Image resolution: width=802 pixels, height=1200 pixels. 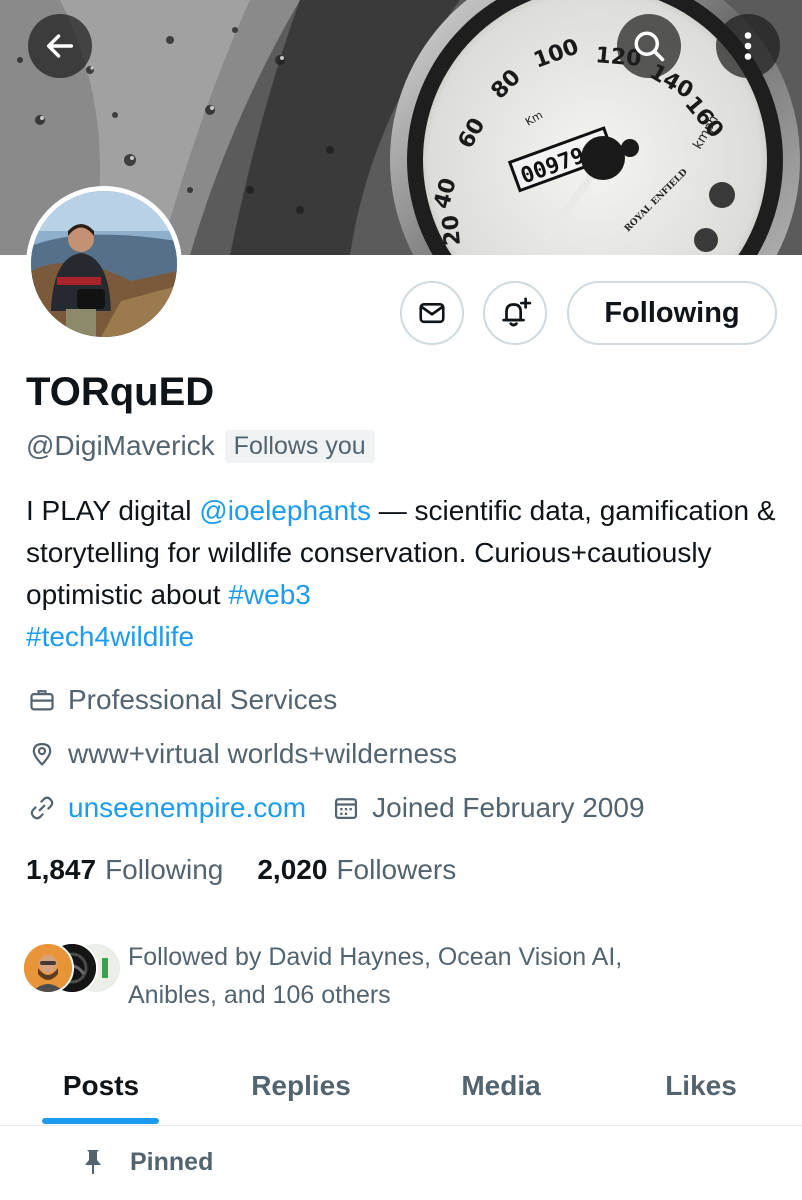 I want to click on arrow-left-icon, so click(x=60, y=46).